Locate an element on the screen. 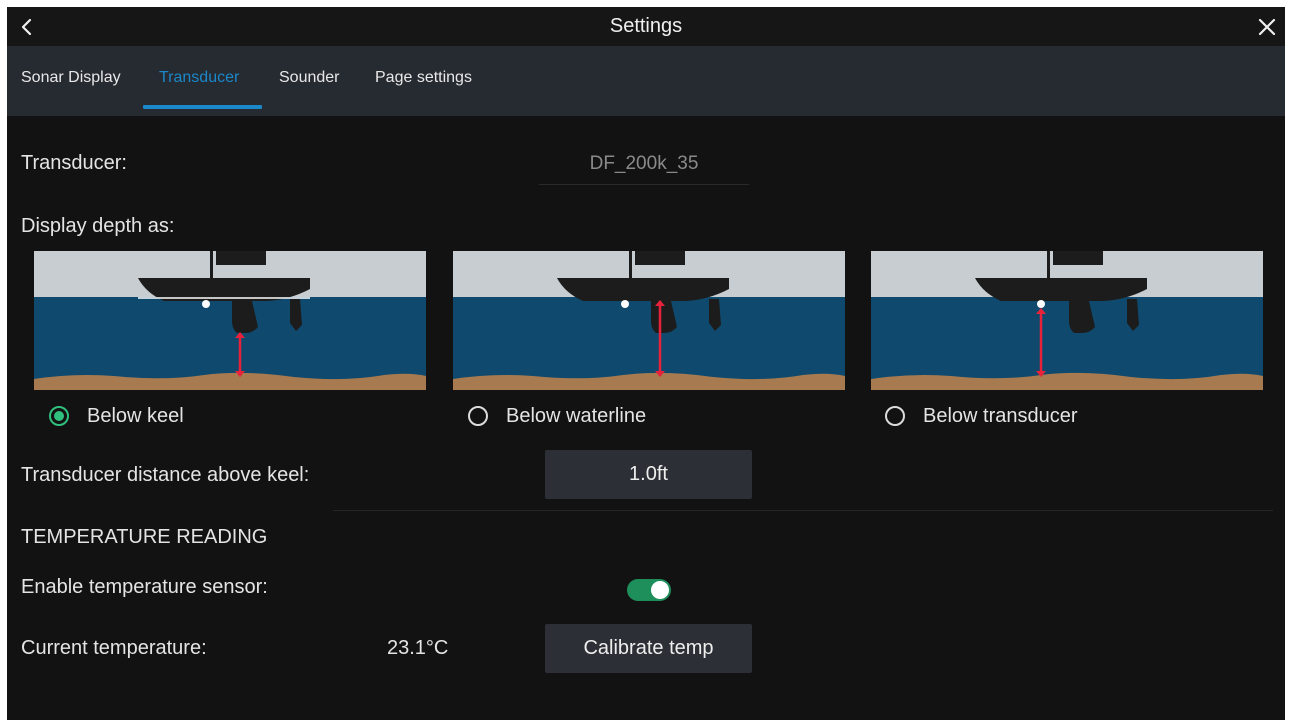  radio-below-waterline: Below waterline is located at coordinates (557, 416).